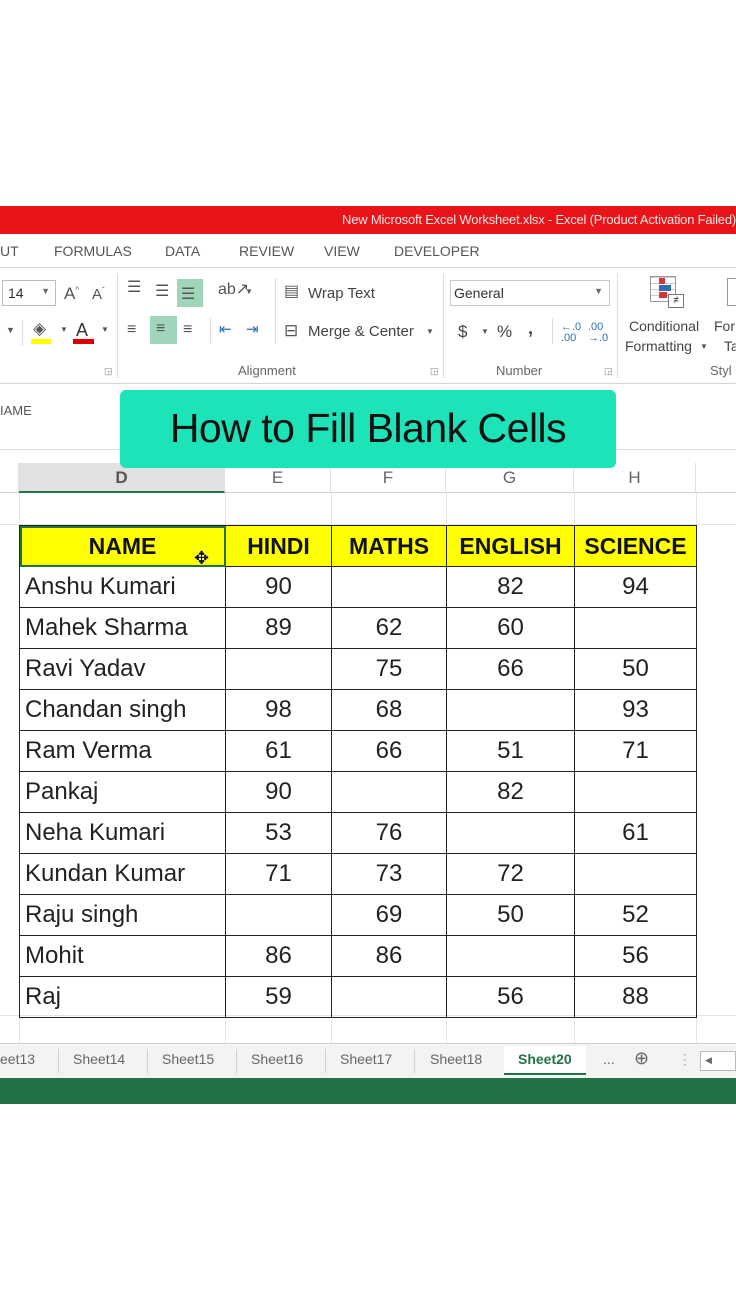 The height and width of the screenshot is (1308, 736). I want to click on sheet-tab: Sheet15, so click(188, 1059).